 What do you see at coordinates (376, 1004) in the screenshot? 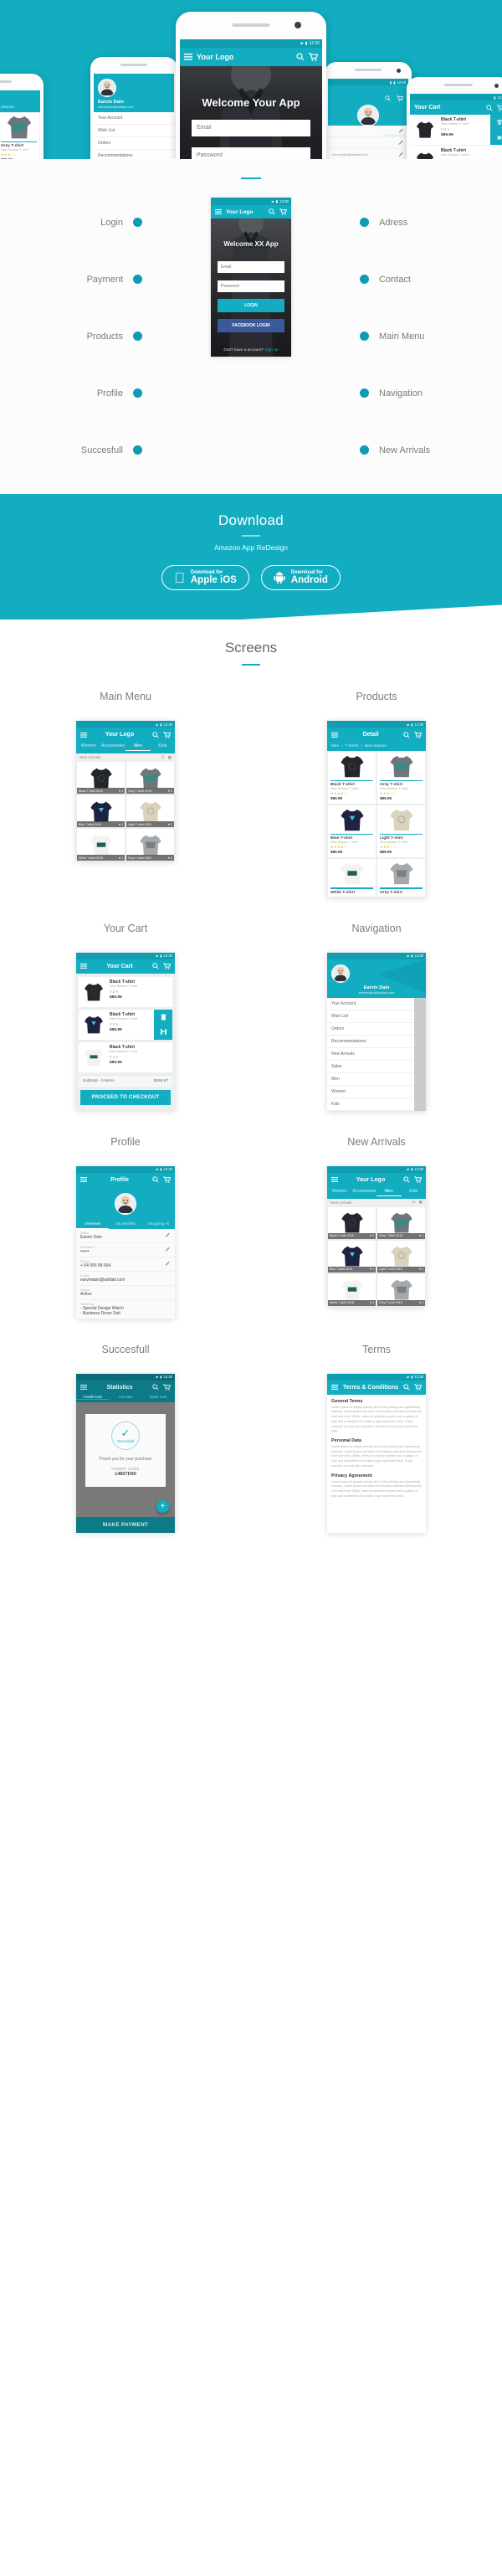
I see `drawer-item: Your Account›` at bounding box center [376, 1004].